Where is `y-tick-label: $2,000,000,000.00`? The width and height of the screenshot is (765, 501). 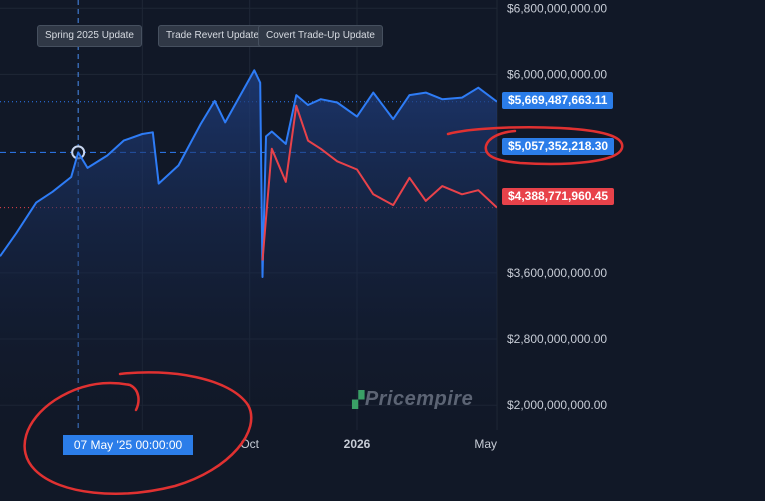 y-tick-label: $2,000,000,000.00 is located at coordinates (557, 405).